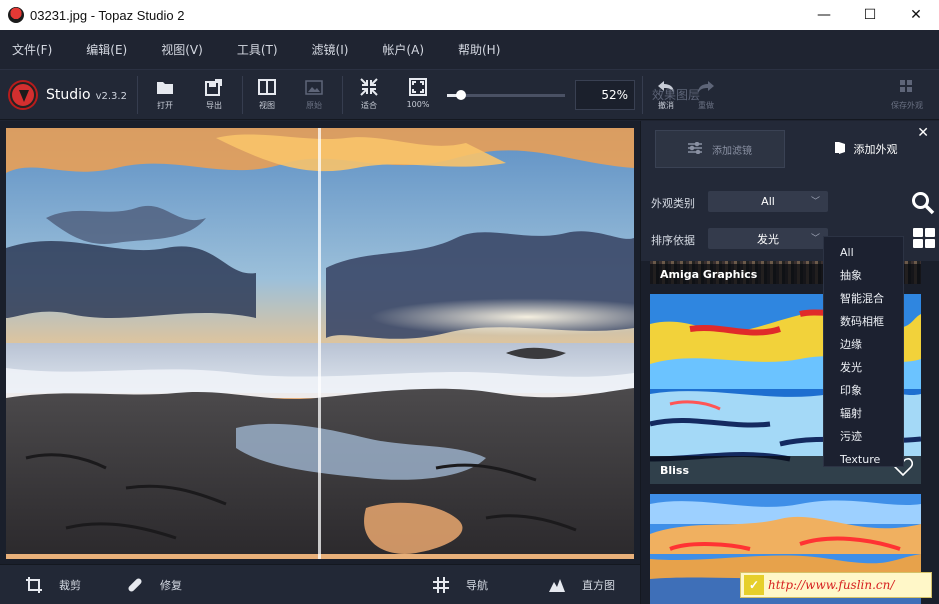  What do you see at coordinates (754, 585) in the screenshot?
I see `watermark-logo-icon: ✓` at bounding box center [754, 585].